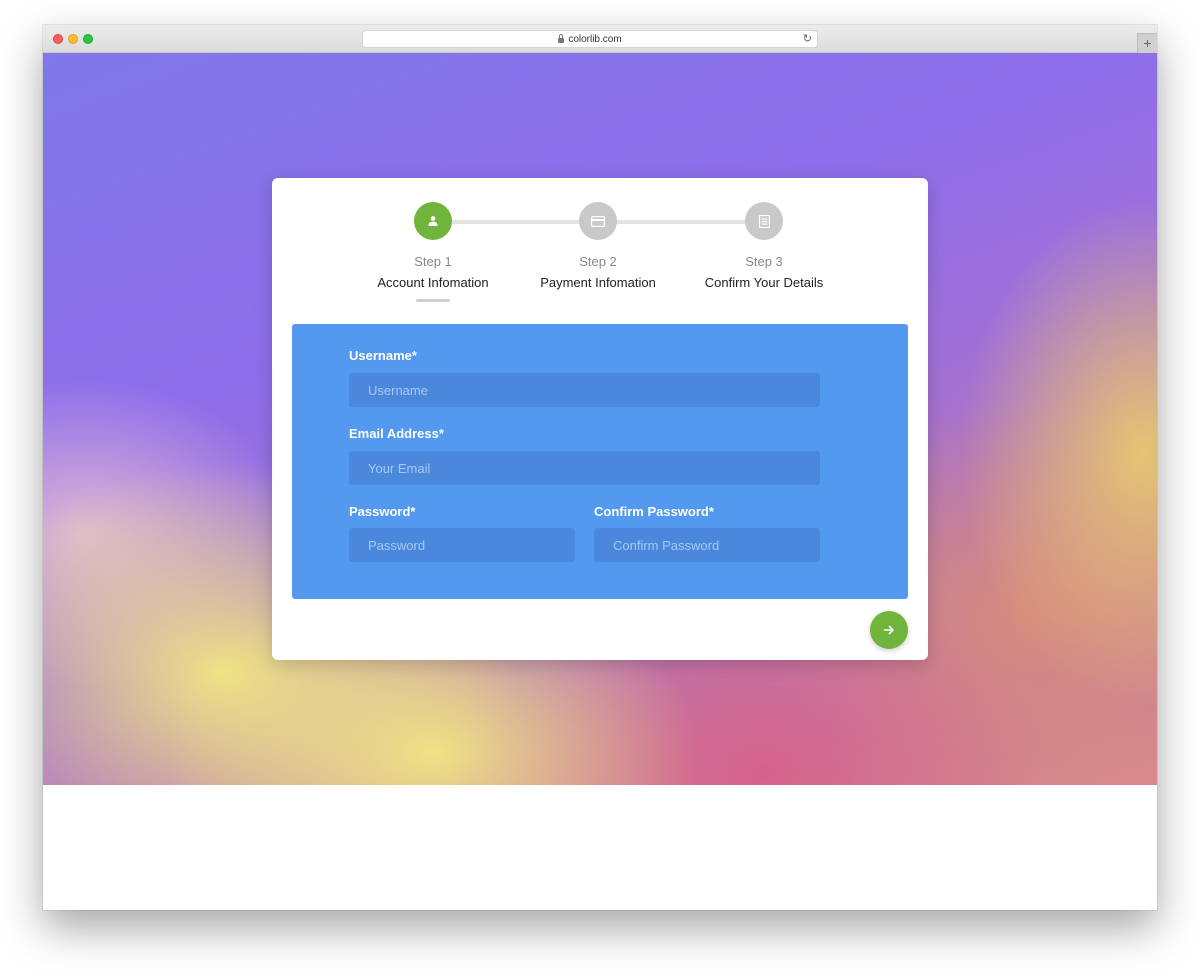 The width and height of the screenshot is (1200, 972). Describe the element at coordinates (584, 390) in the screenshot. I see `username-input` at that location.